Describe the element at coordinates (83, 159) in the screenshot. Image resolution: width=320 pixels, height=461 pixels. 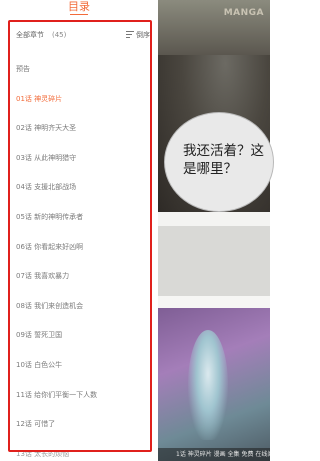
I see `chapter-item-03: 03话 从此神明猎守` at that location.